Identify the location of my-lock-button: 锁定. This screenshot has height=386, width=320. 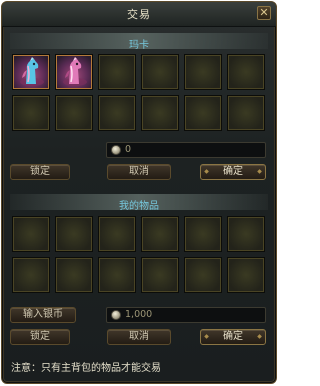
(40, 337).